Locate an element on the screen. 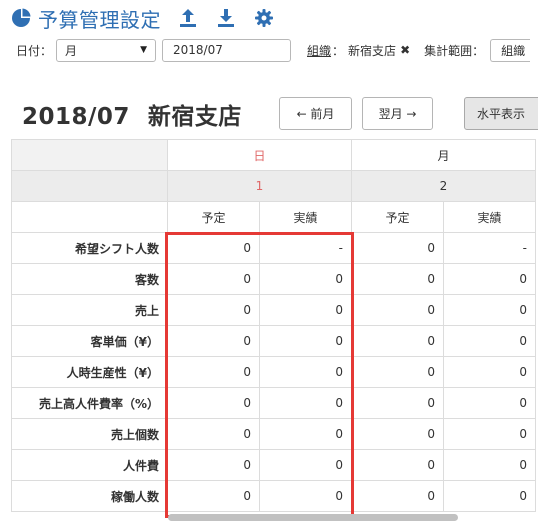 Image resolution: width=538 pixels, height=526 pixels. page-title: 予算管理設定 is located at coordinates (99, 19).